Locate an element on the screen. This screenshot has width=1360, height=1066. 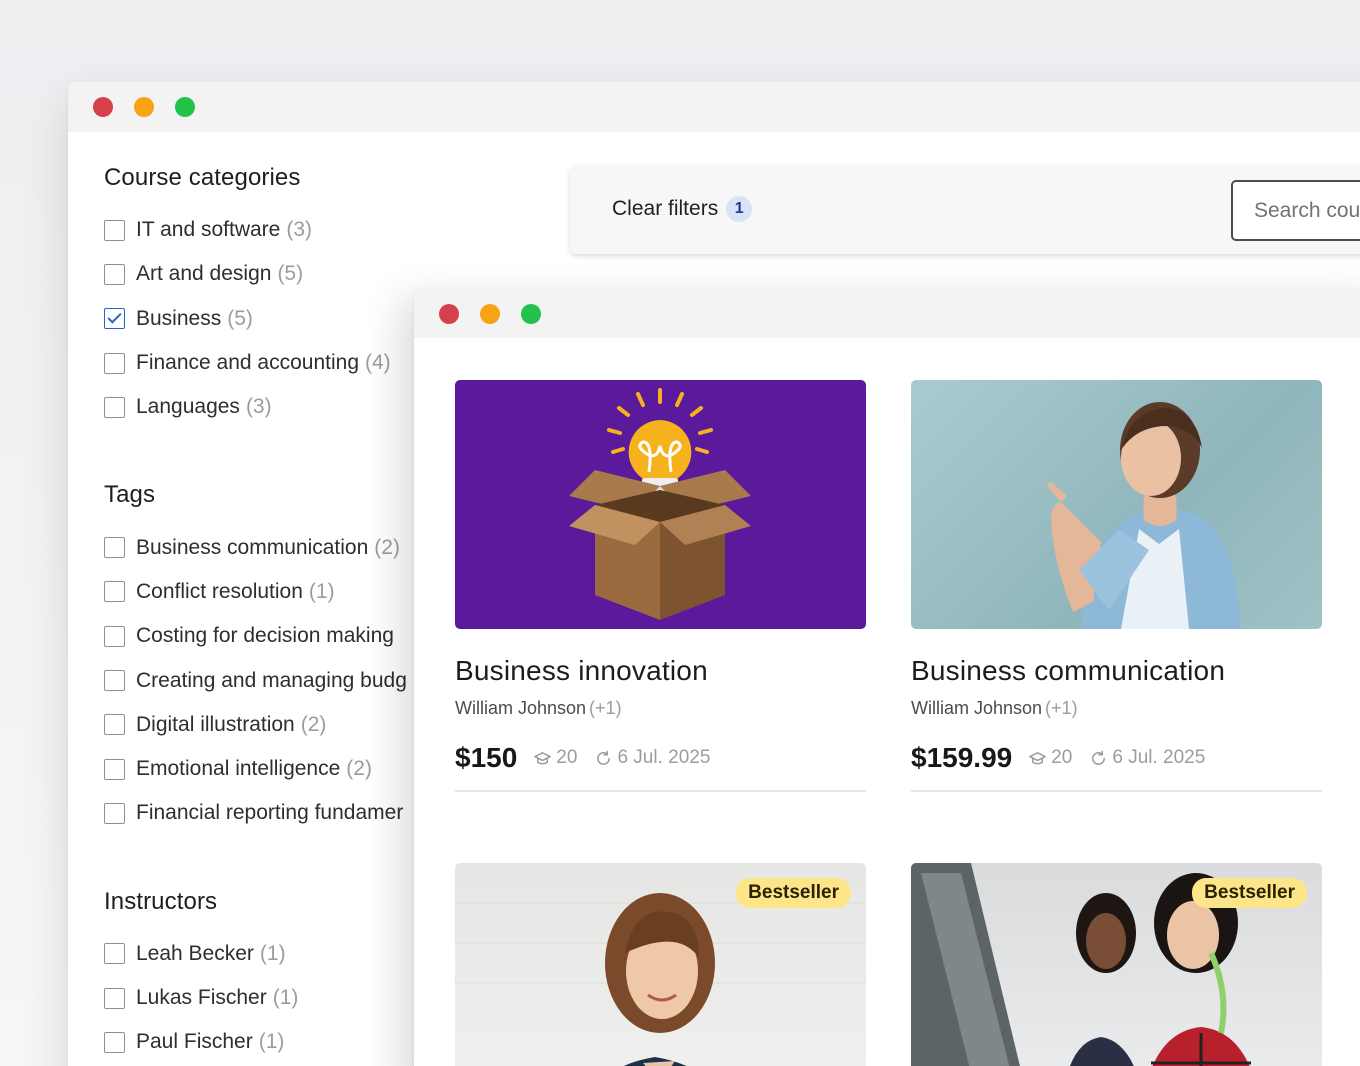
tags-filter-option: Costing for decision making is located at coordinates (269, 636).